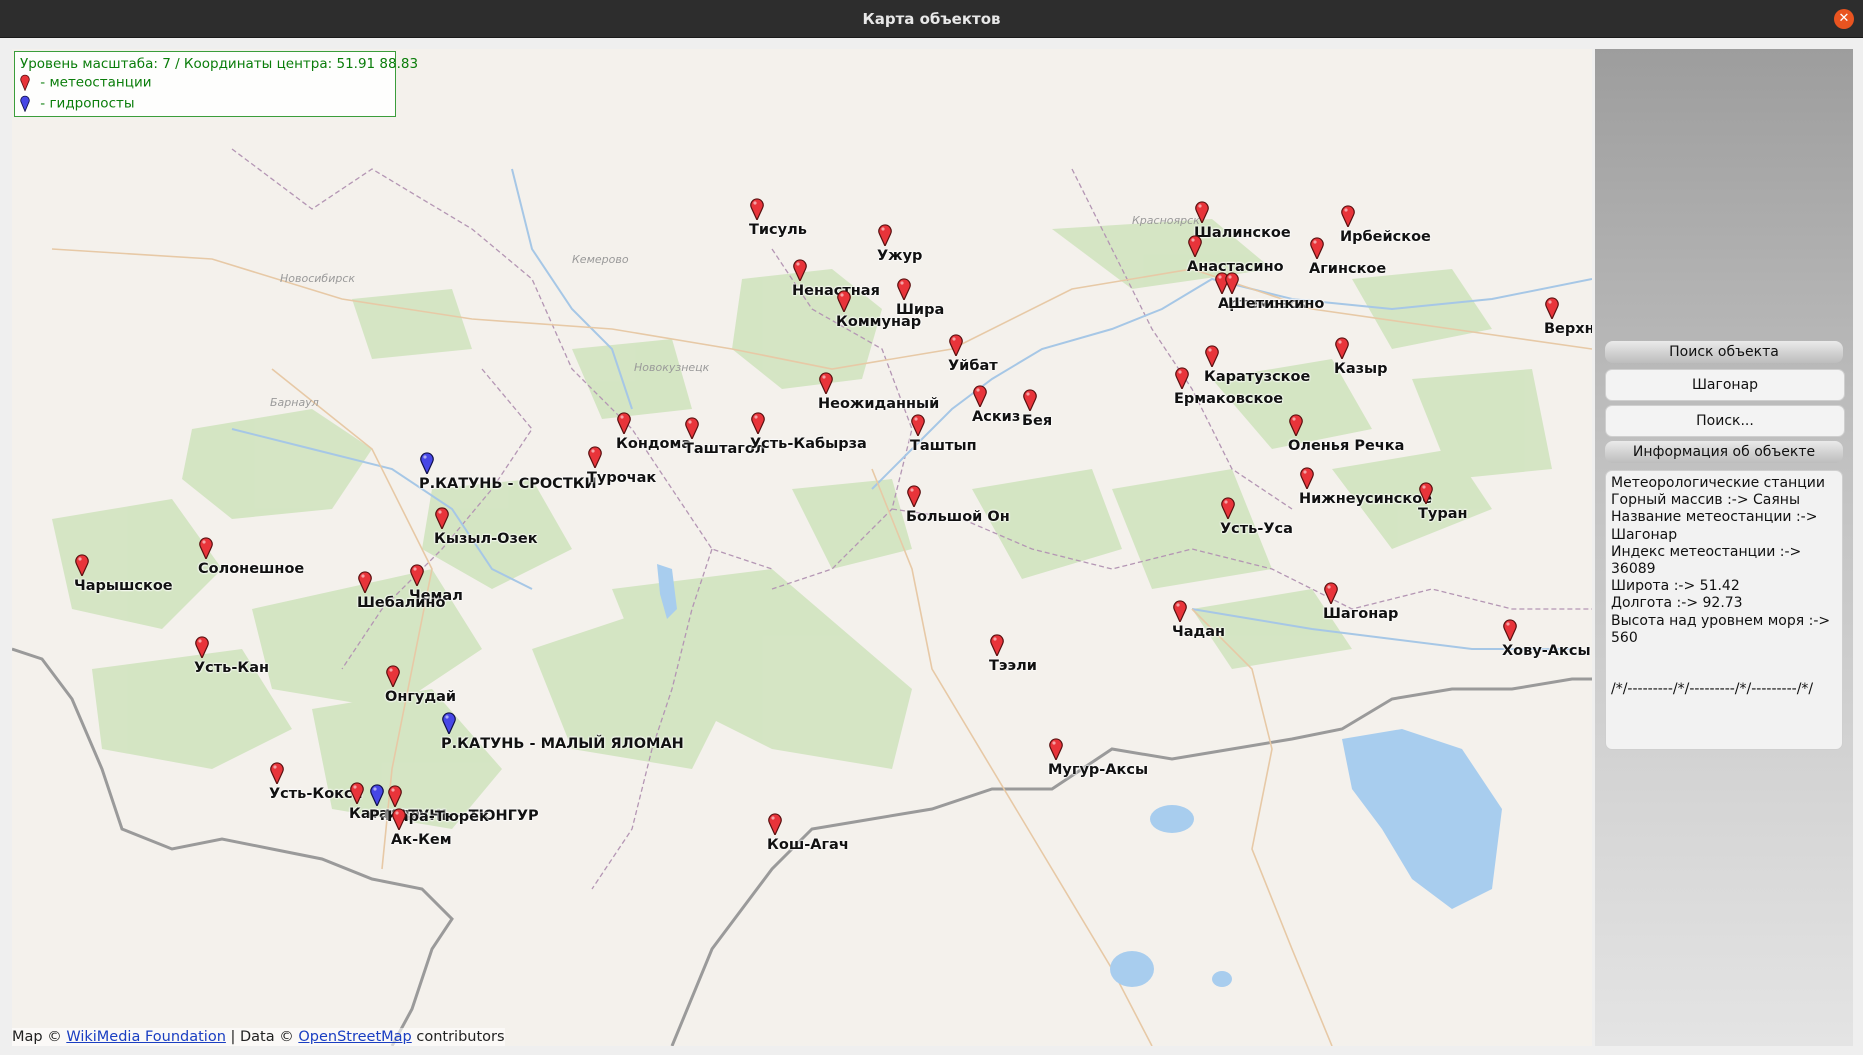 The image size is (1863, 1055). Describe the element at coordinates (1624, 637) in the screenshot. I see `info-line: 560` at that location.